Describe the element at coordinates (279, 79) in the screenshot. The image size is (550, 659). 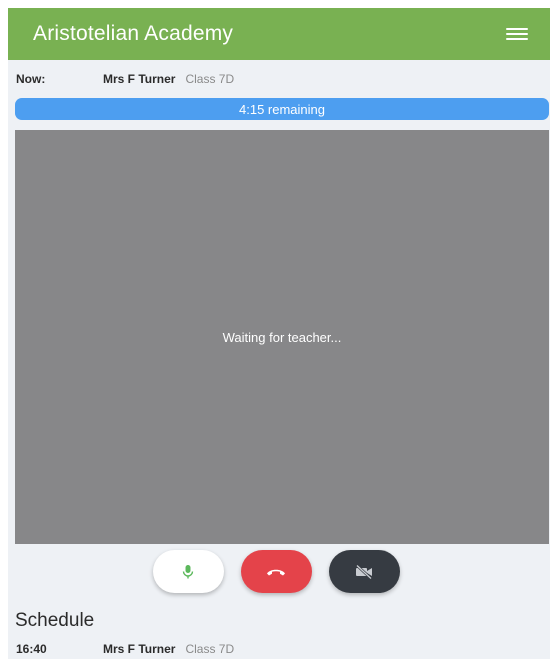
I see `current-lesson-row: Now: Mrs F Turner Class 7D` at that location.